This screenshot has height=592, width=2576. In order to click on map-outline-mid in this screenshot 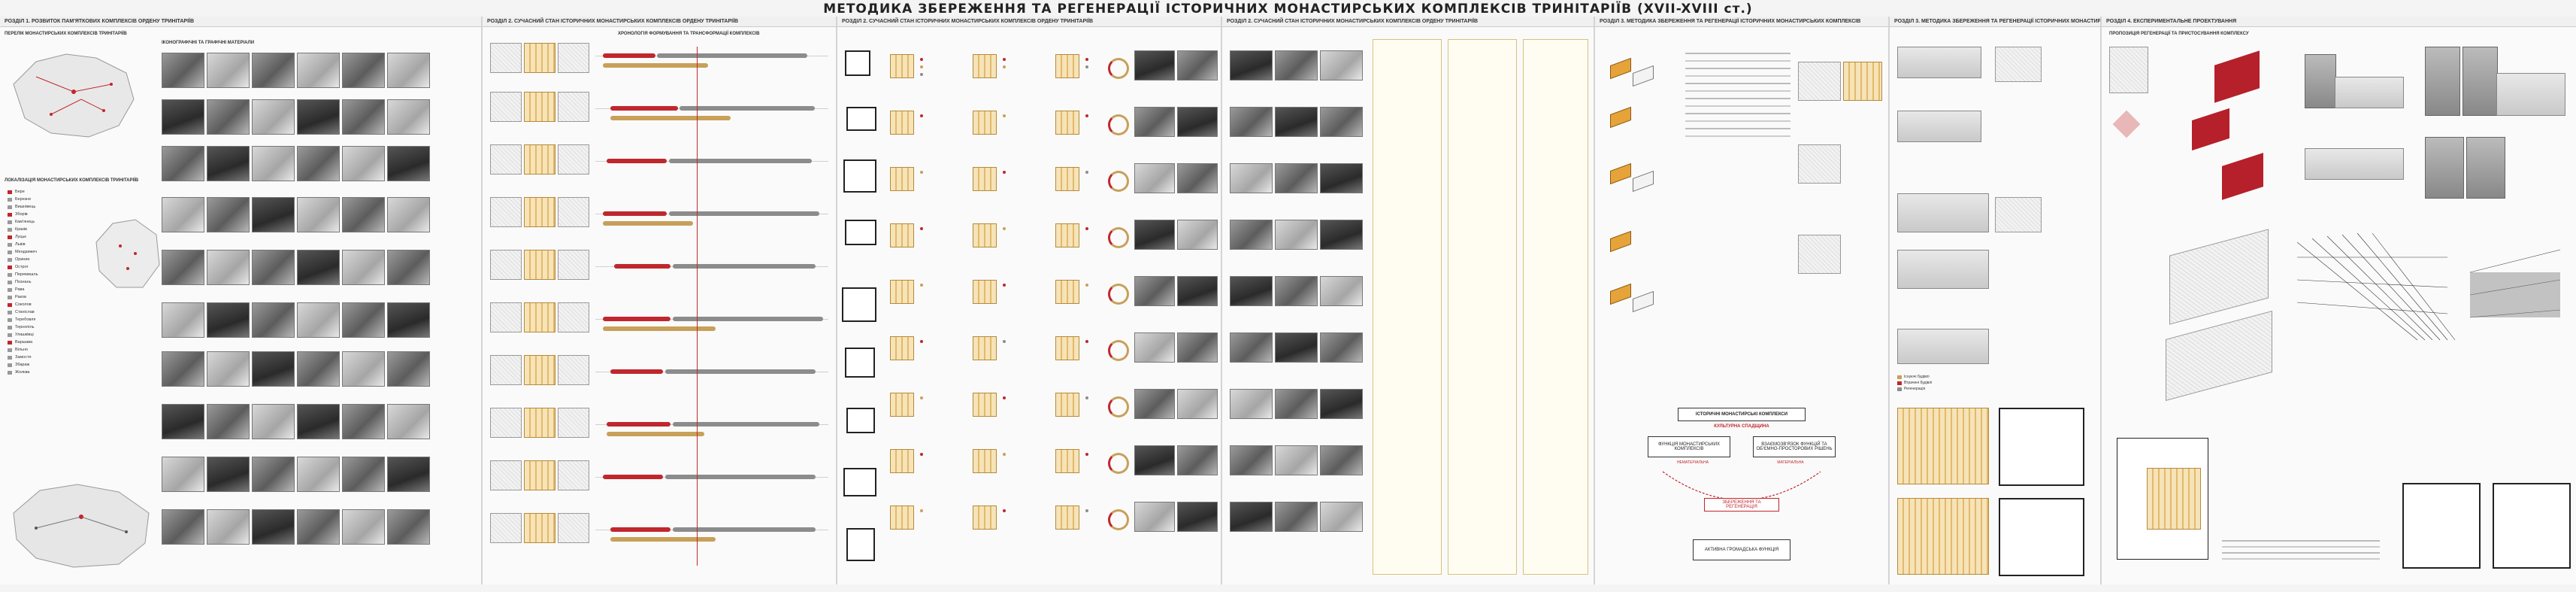, I will do `click(127, 253)`.